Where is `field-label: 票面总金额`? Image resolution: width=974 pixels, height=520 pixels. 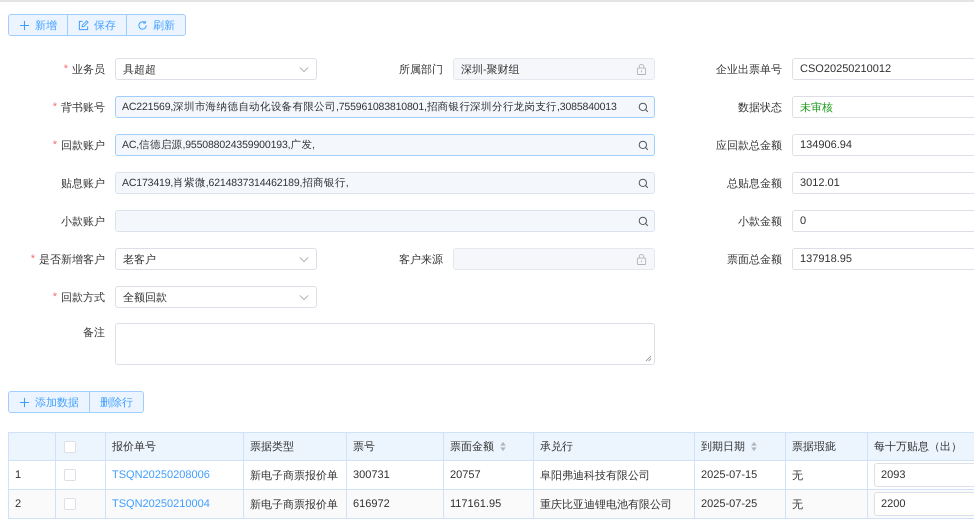
field-label: 票面总金额 is located at coordinates (754, 259).